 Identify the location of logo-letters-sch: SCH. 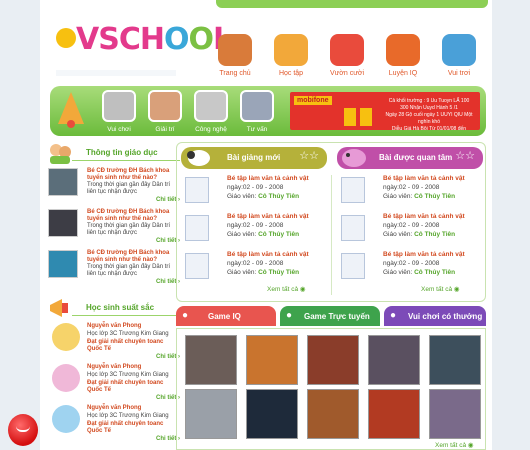
(131, 39).